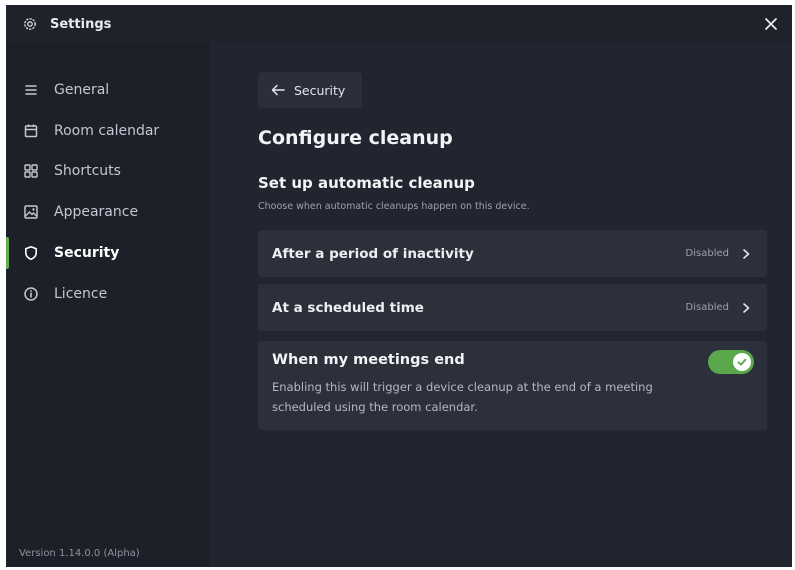  What do you see at coordinates (31, 131) in the screenshot?
I see `calendar-icon` at bounding box center [31, 131].